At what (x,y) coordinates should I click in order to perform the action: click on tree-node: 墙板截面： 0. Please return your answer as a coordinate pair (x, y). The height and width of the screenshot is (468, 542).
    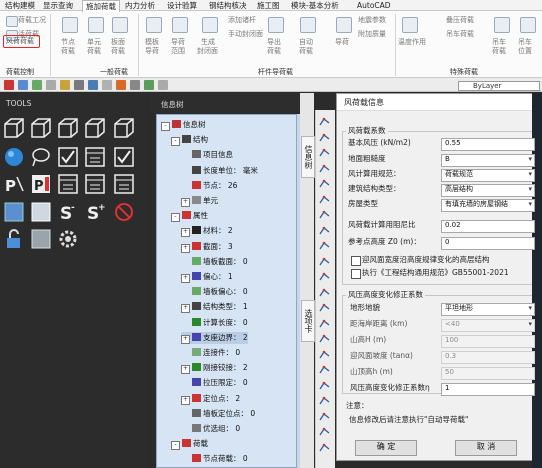
    Looking at the image, I should click on (214, 262).